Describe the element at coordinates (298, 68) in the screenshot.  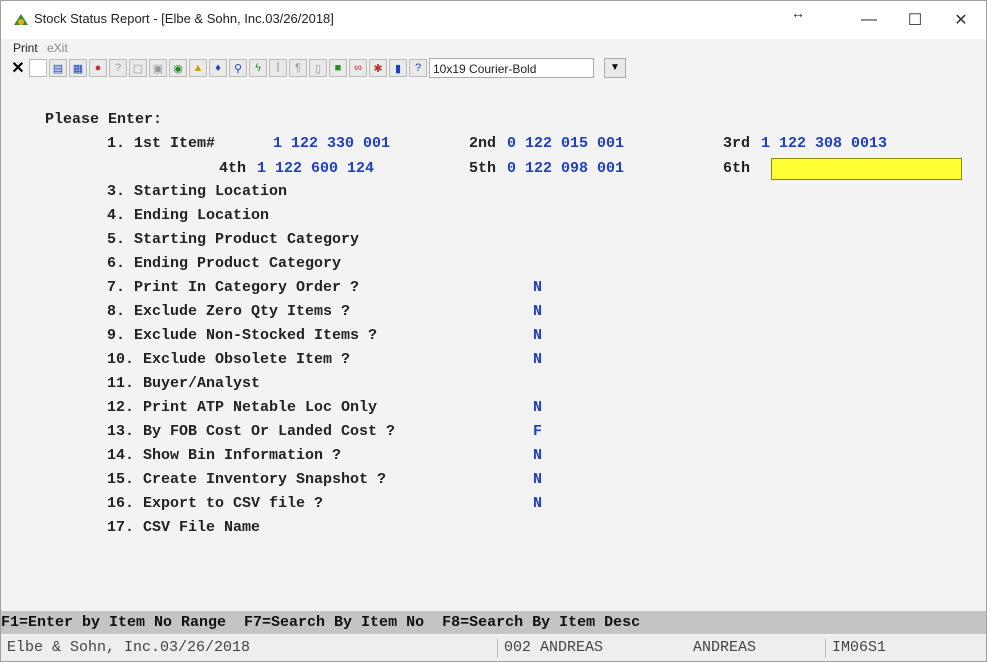
I see `text-icon: ¶` at that location.